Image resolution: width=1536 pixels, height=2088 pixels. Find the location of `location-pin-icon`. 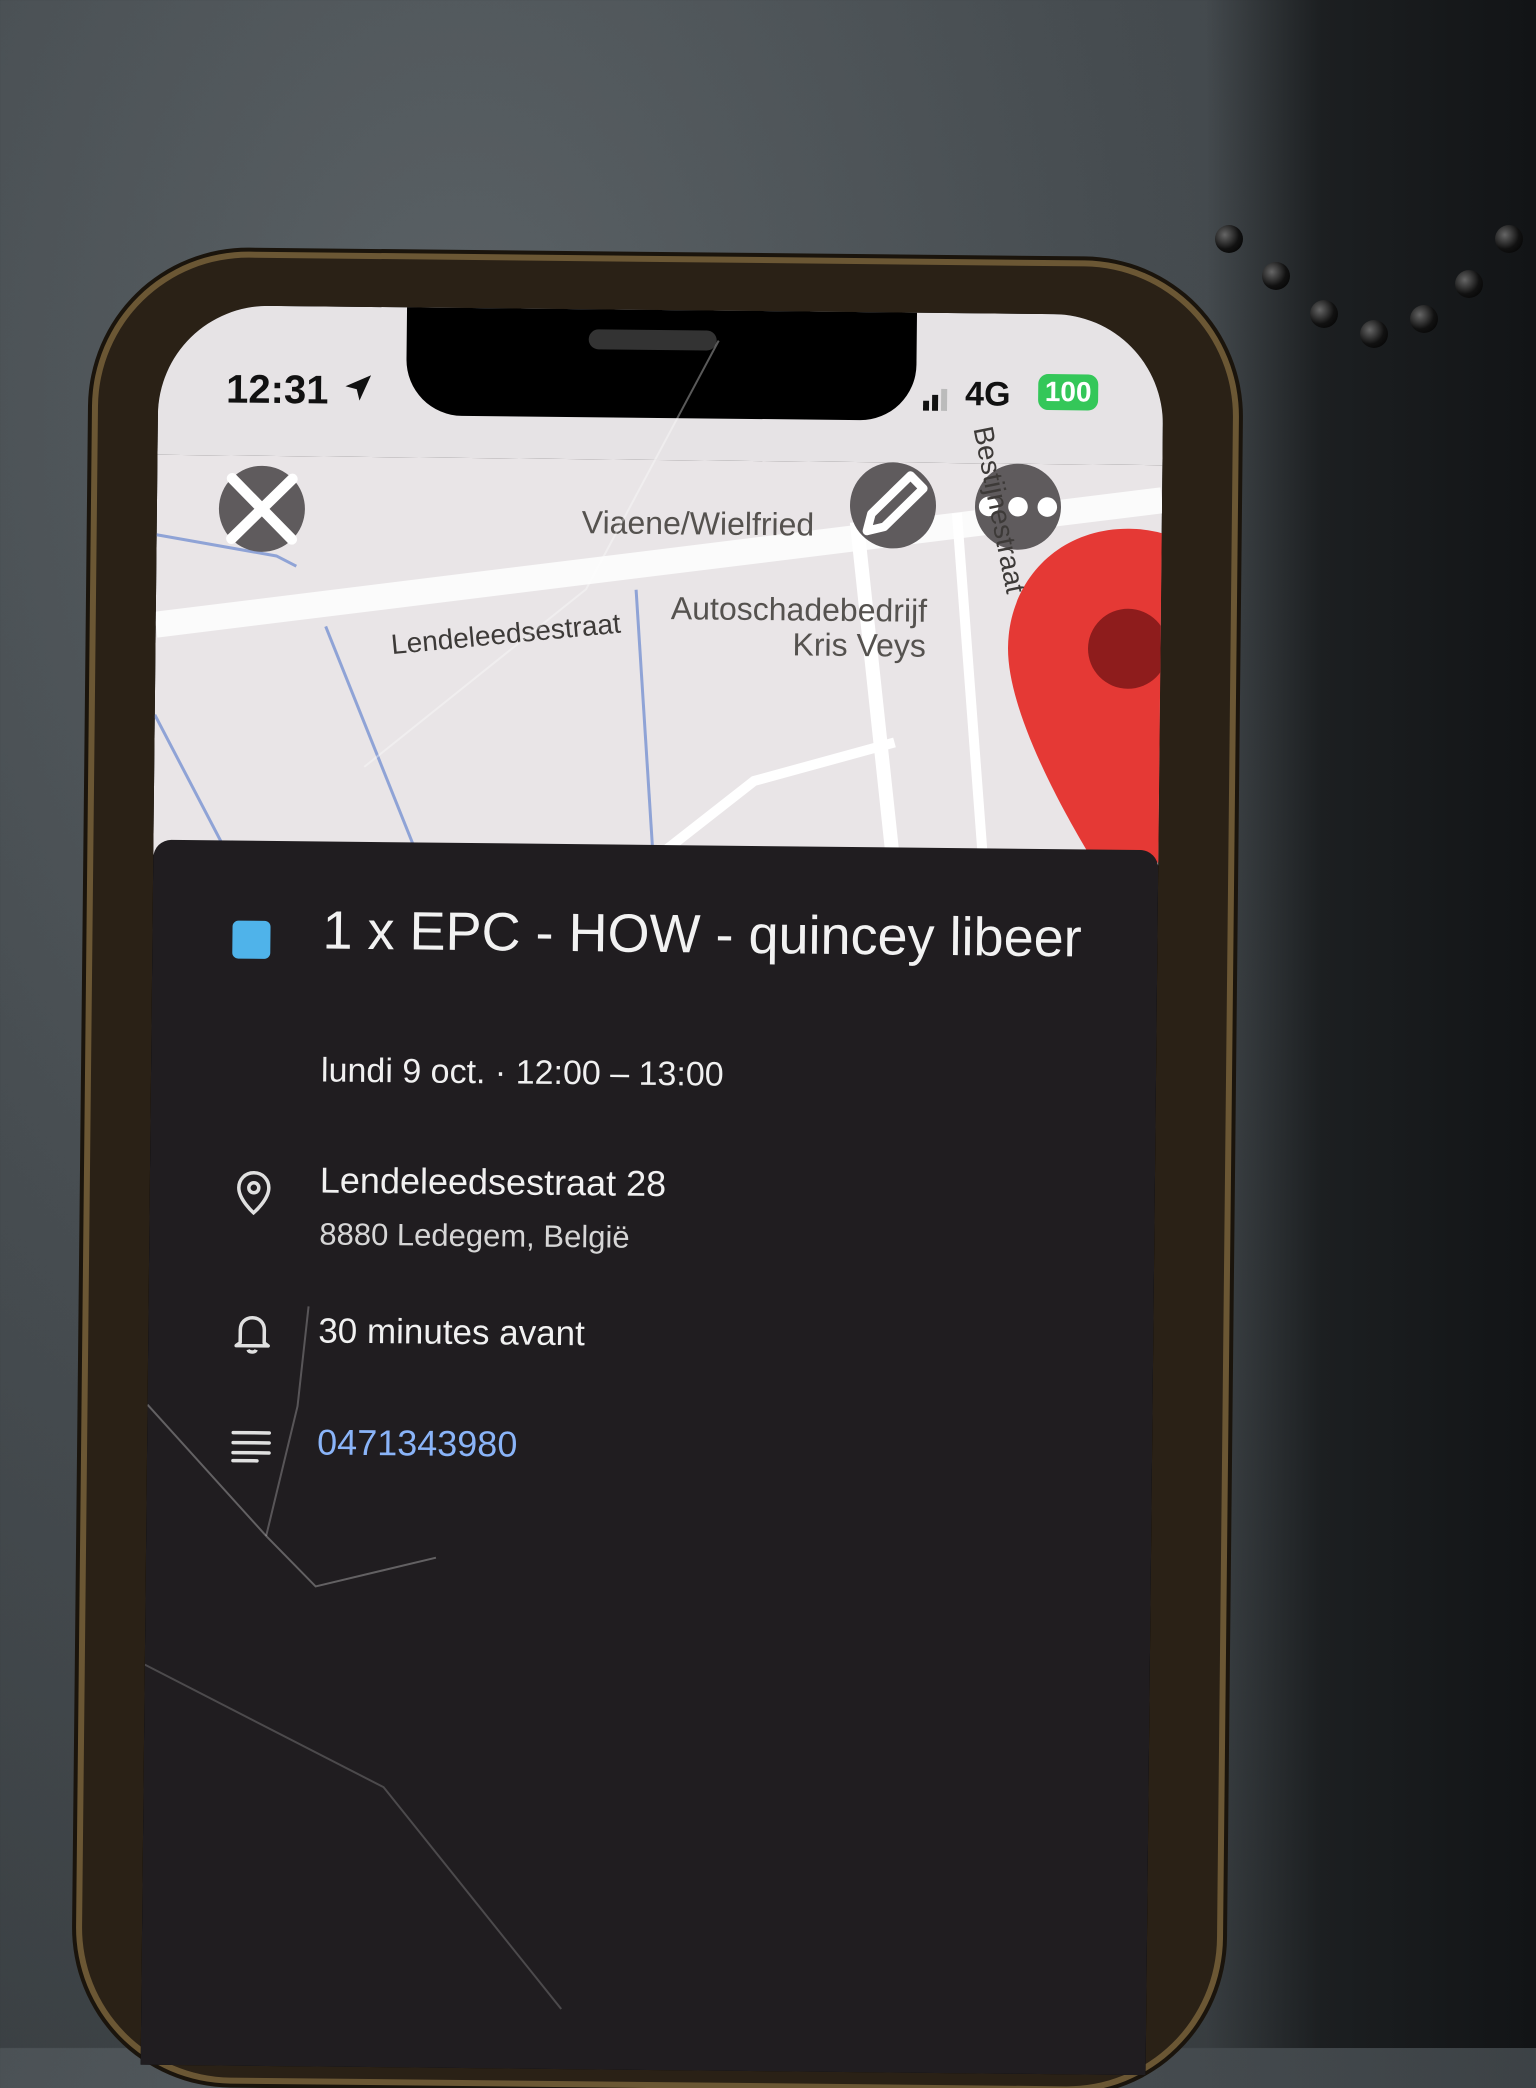

location-pin-icon is located at coordinates (254, 1193).